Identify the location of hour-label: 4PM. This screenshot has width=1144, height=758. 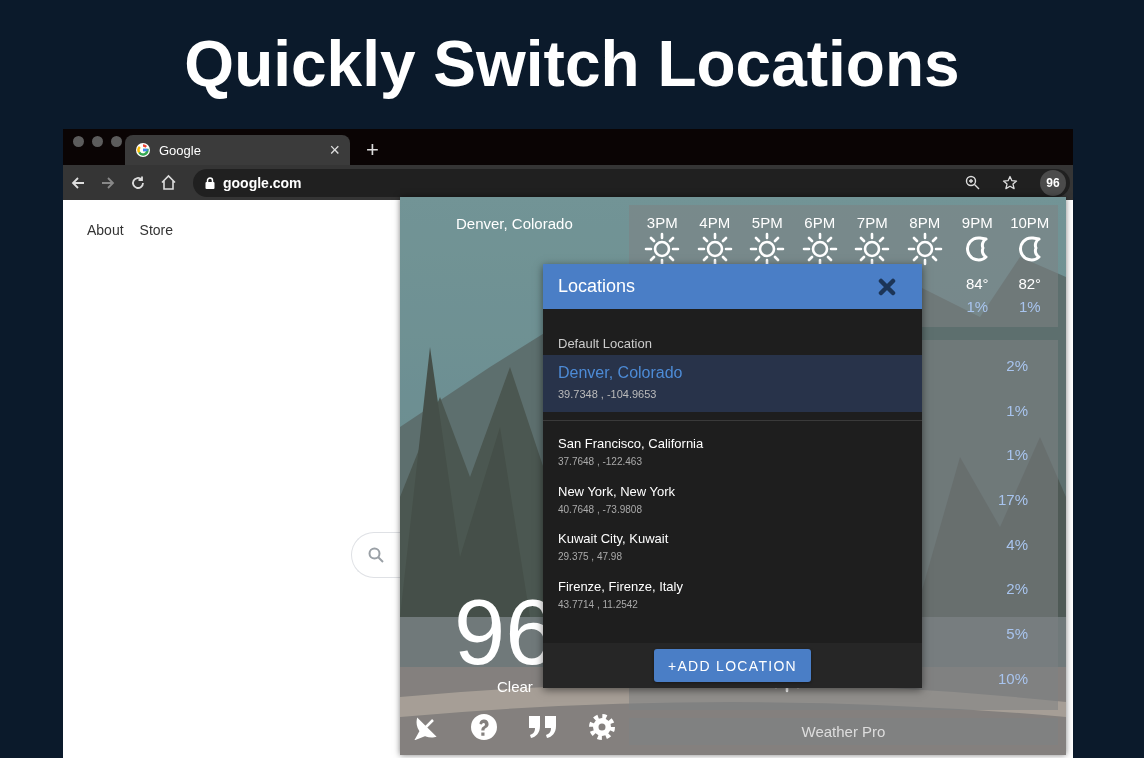
(715, 222).